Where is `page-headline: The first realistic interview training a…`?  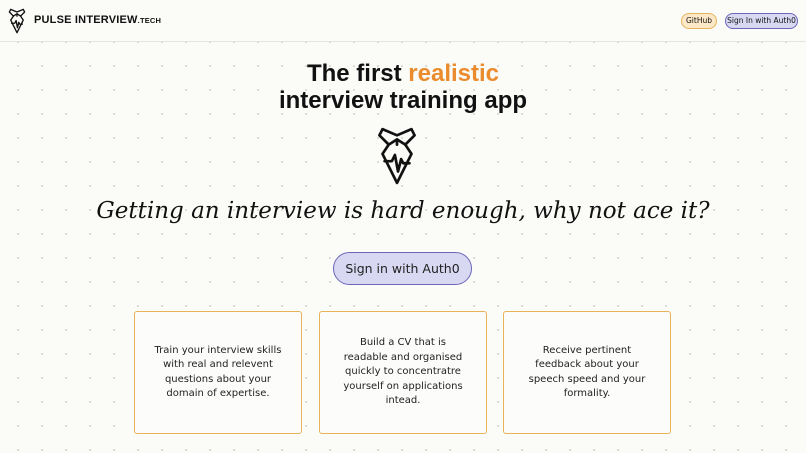
page-headline: The first realistic interview training a… is located at coordinates (403, 87).